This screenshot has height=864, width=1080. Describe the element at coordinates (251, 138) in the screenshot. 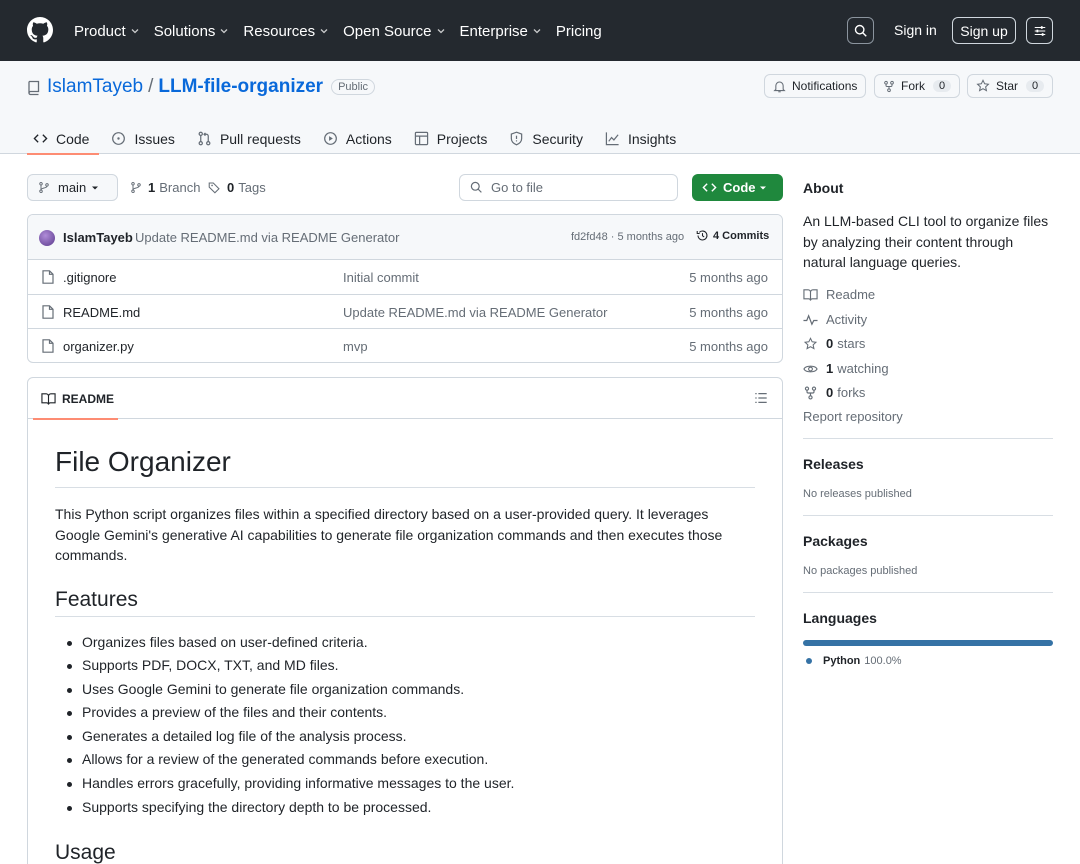

I see `tab-pull-requests: Pull requests` at that location.